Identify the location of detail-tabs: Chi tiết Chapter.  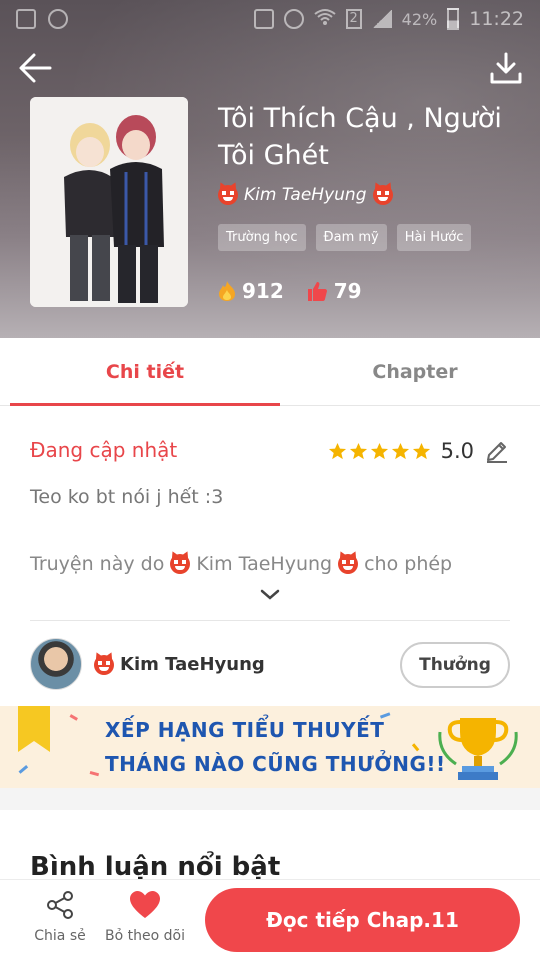
(270, 372).